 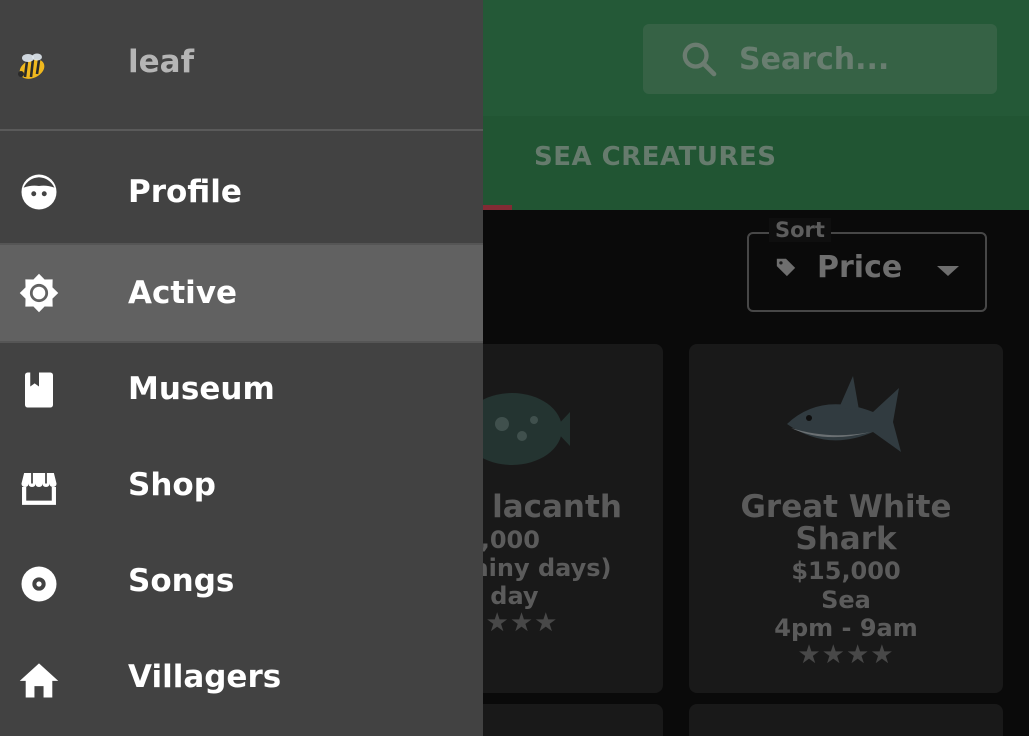 What do you see at coordinates (241, 293) in the screenshot?
I see `nav-item-active: Active` at bounding box center [241, 293].